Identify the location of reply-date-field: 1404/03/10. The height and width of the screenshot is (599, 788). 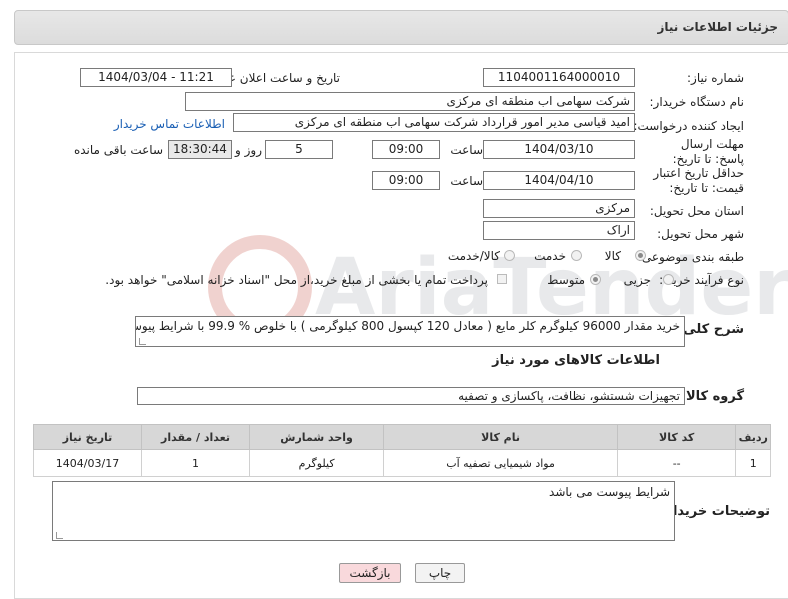
(559, 149).